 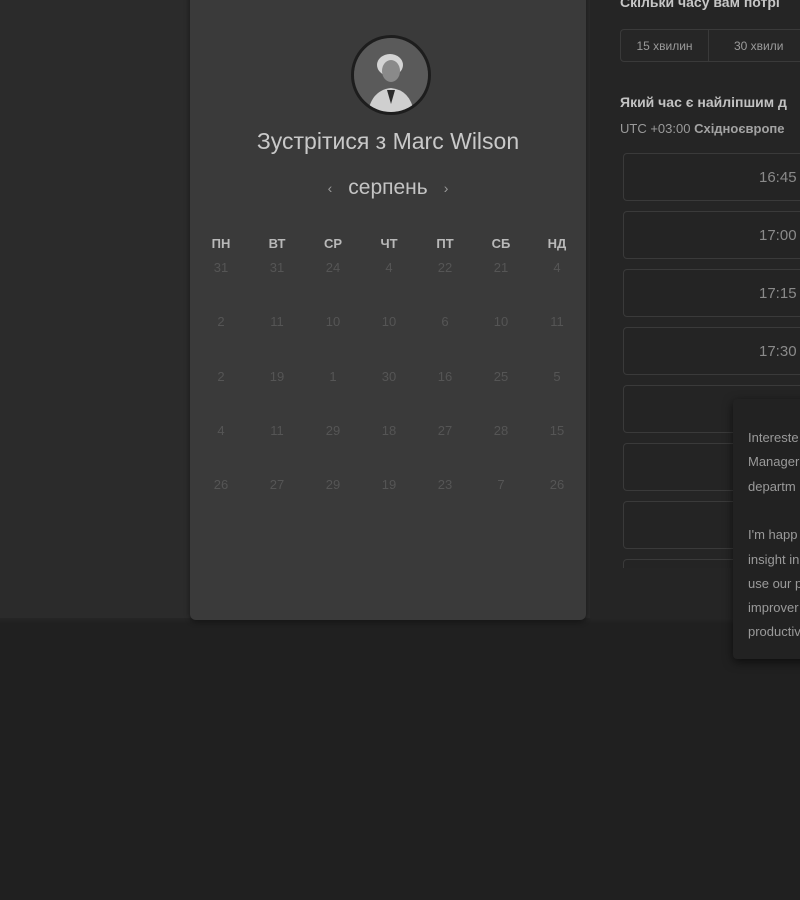 What do you see at coordinates (389, 444) in the screenshot?
I see `calendar-week: 4 11 29 18 27 28 15` at bounding box center [389, 444].